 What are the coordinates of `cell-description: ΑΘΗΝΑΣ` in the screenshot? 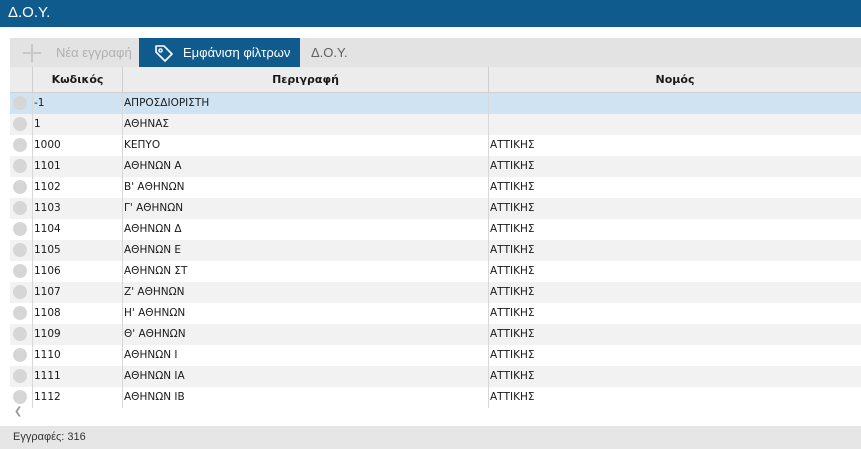 It's located at (305, 124).